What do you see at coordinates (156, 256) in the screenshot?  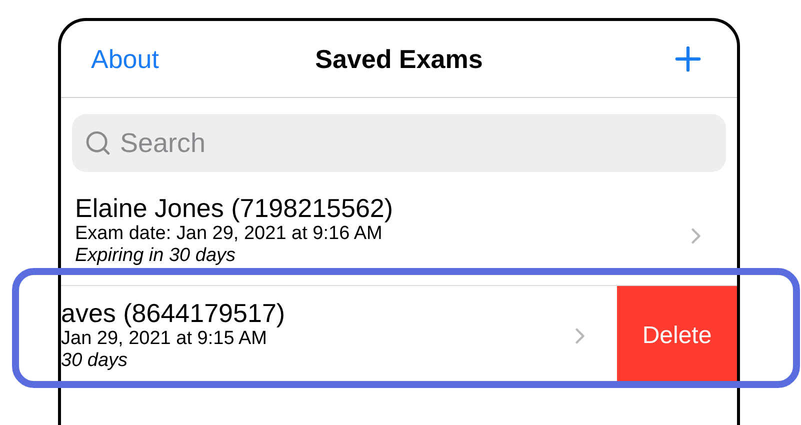 I see `expiry-text: Expiring in 30 days` at bounding box center [156, 256].